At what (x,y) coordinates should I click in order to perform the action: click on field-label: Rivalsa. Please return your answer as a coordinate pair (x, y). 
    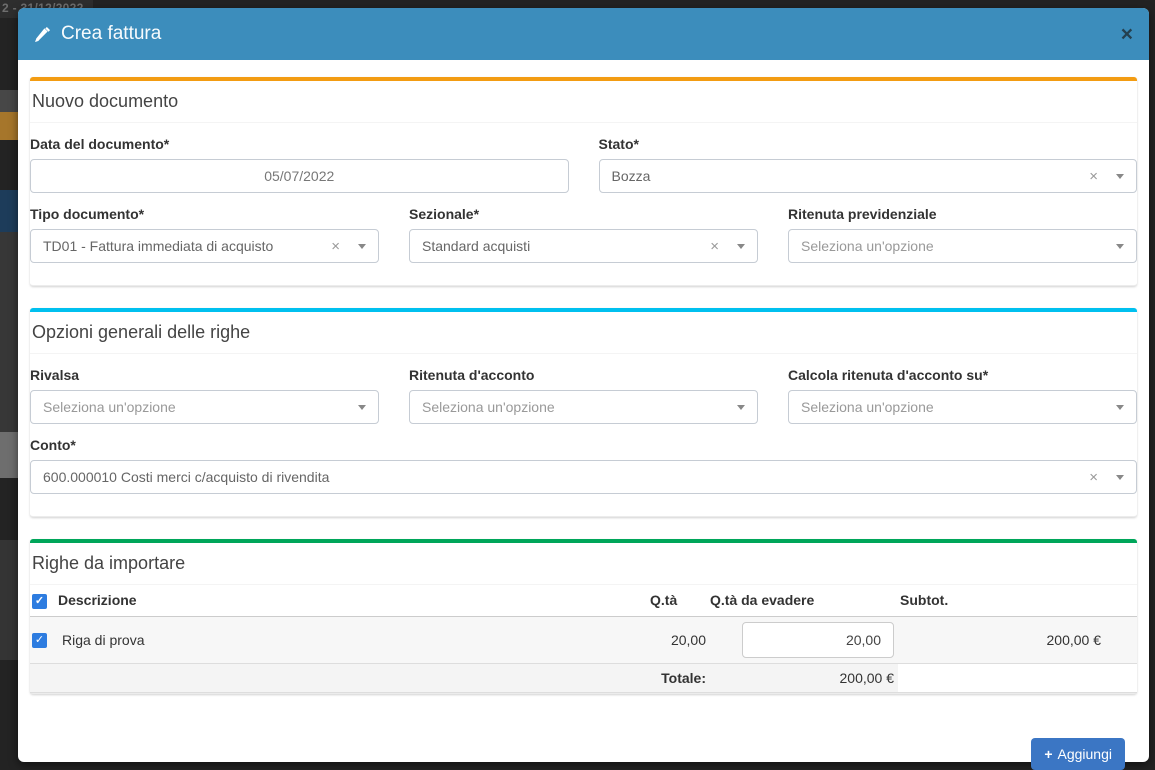
    Looking at the image, I should click on (55, 375).